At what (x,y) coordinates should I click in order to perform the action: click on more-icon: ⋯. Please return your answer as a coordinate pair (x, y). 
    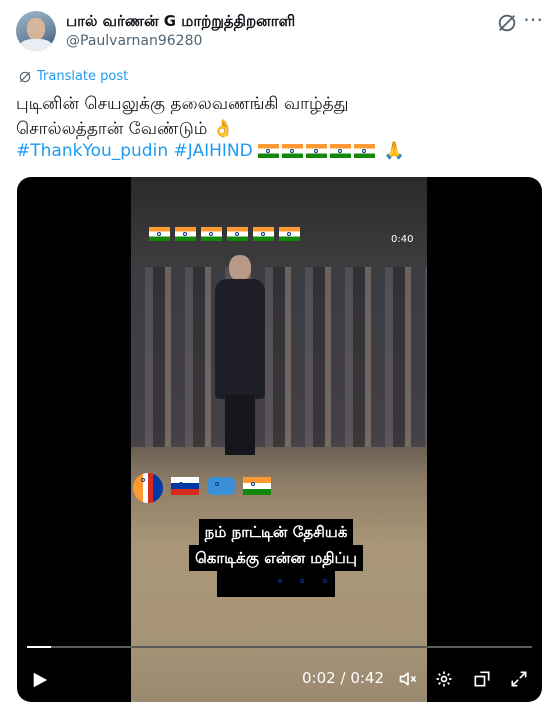
    Looking at the image, I should click on (533, 20).